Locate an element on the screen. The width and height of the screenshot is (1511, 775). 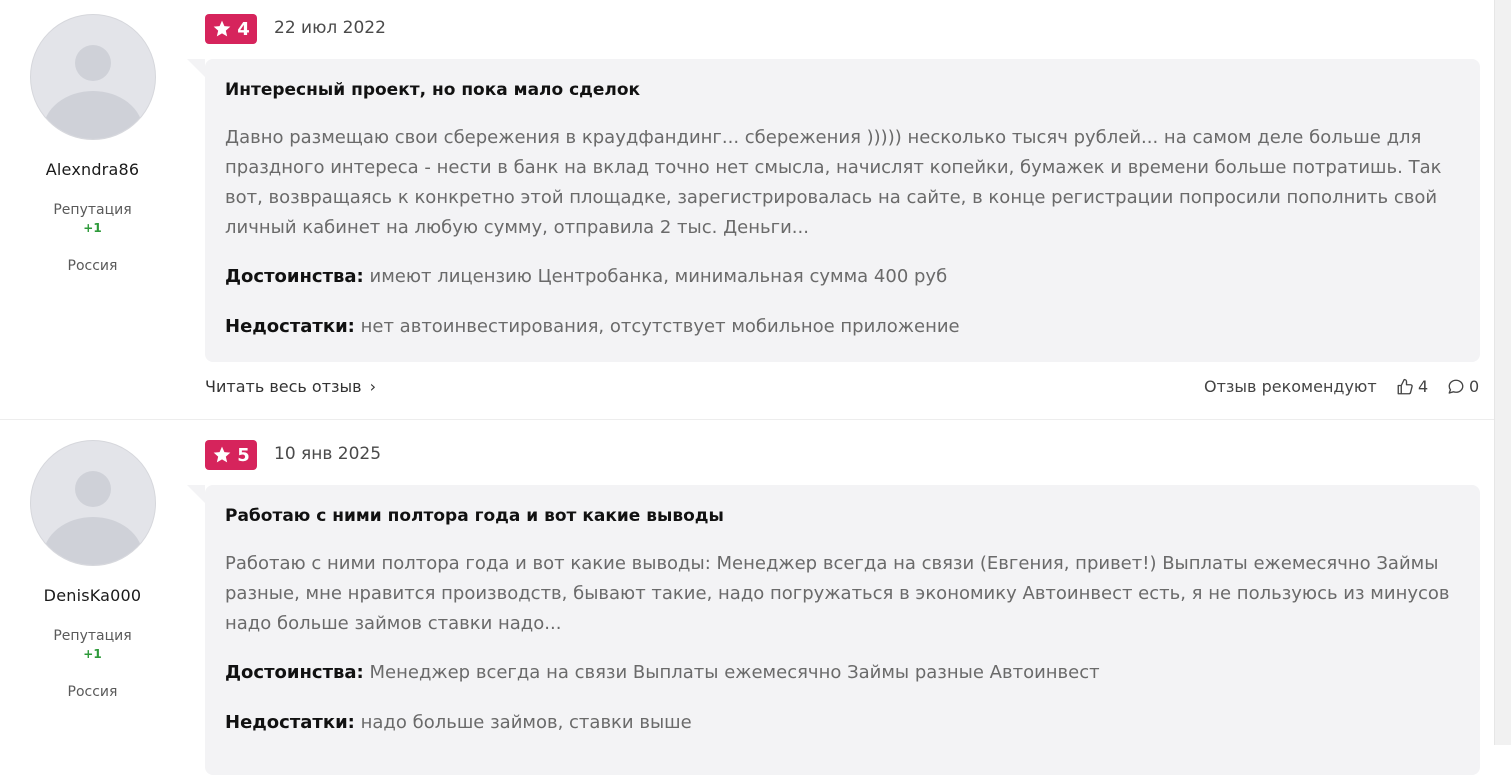
author-name: DenisKa000 is located at coordinates (92, 595).